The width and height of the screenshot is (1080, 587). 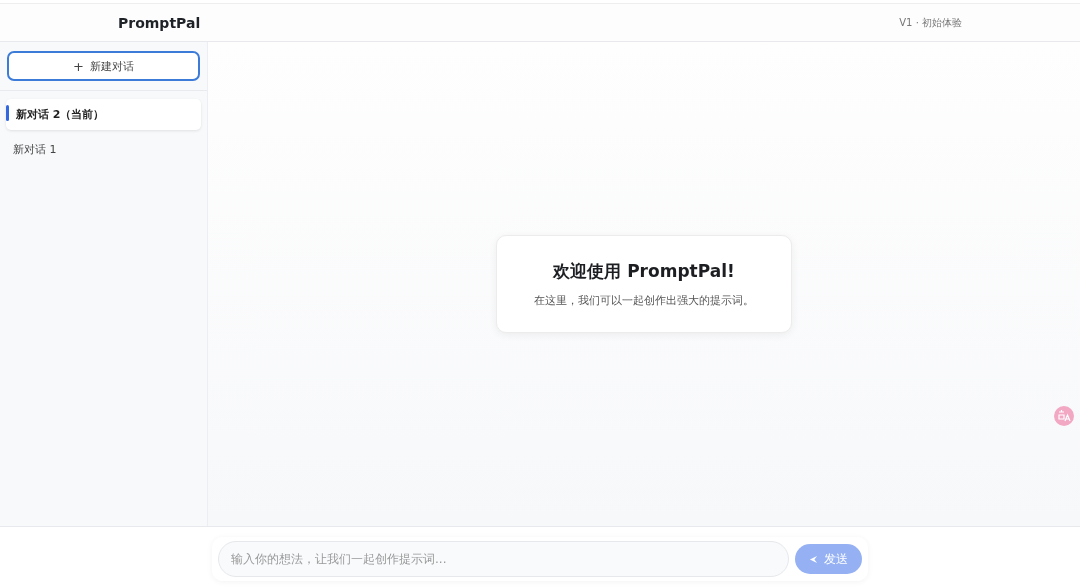 I want to click on app-logo: PromptPal, so click(x=159, y=22).